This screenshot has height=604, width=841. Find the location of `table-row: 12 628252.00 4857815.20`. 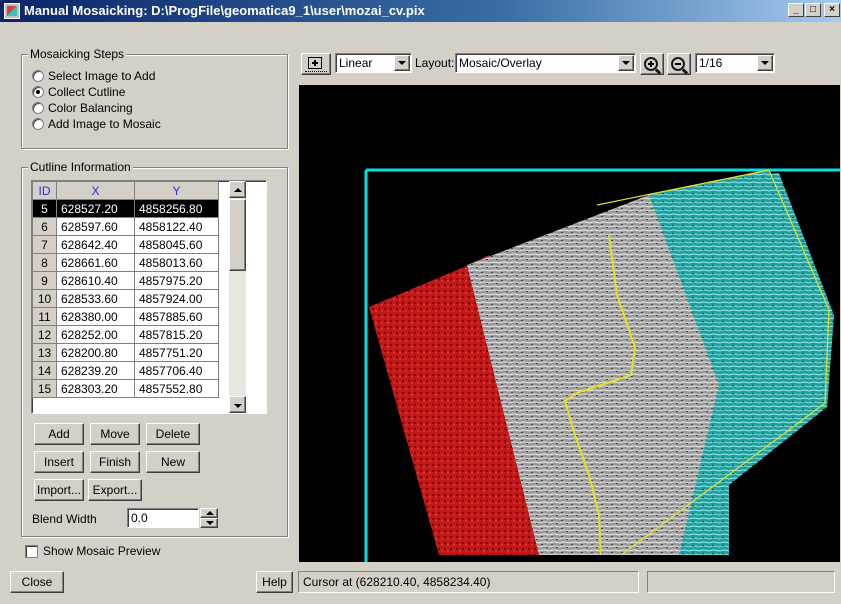

table-row: 12 628252.00 4857815.20 is located at coordinates (125, 334).